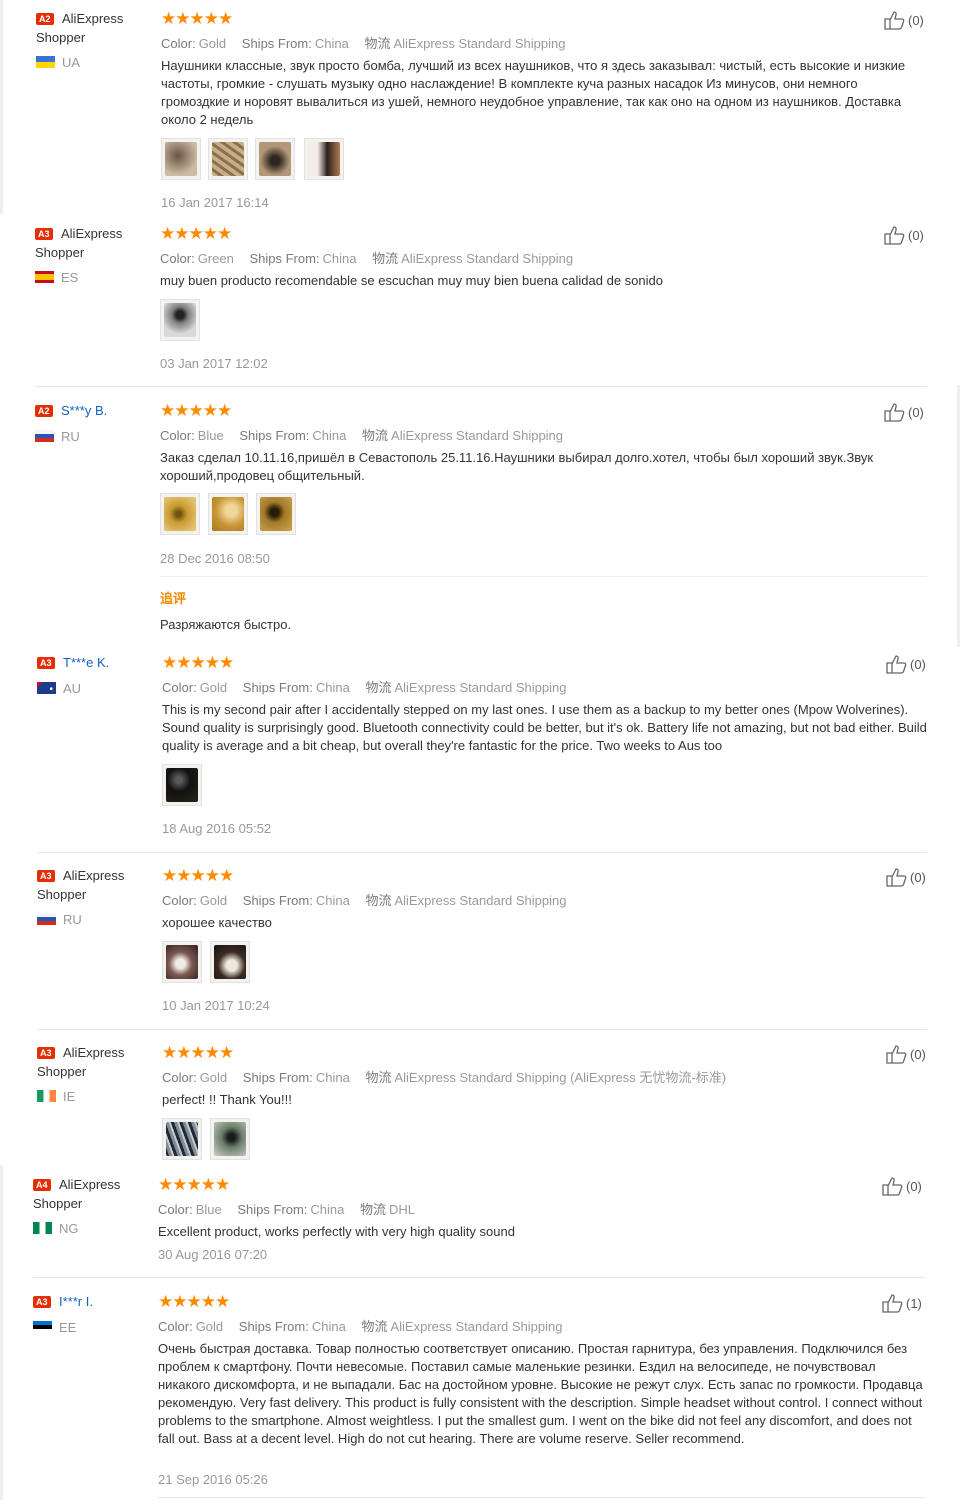  I want to click on like-button: (1), so click(902, 1303).